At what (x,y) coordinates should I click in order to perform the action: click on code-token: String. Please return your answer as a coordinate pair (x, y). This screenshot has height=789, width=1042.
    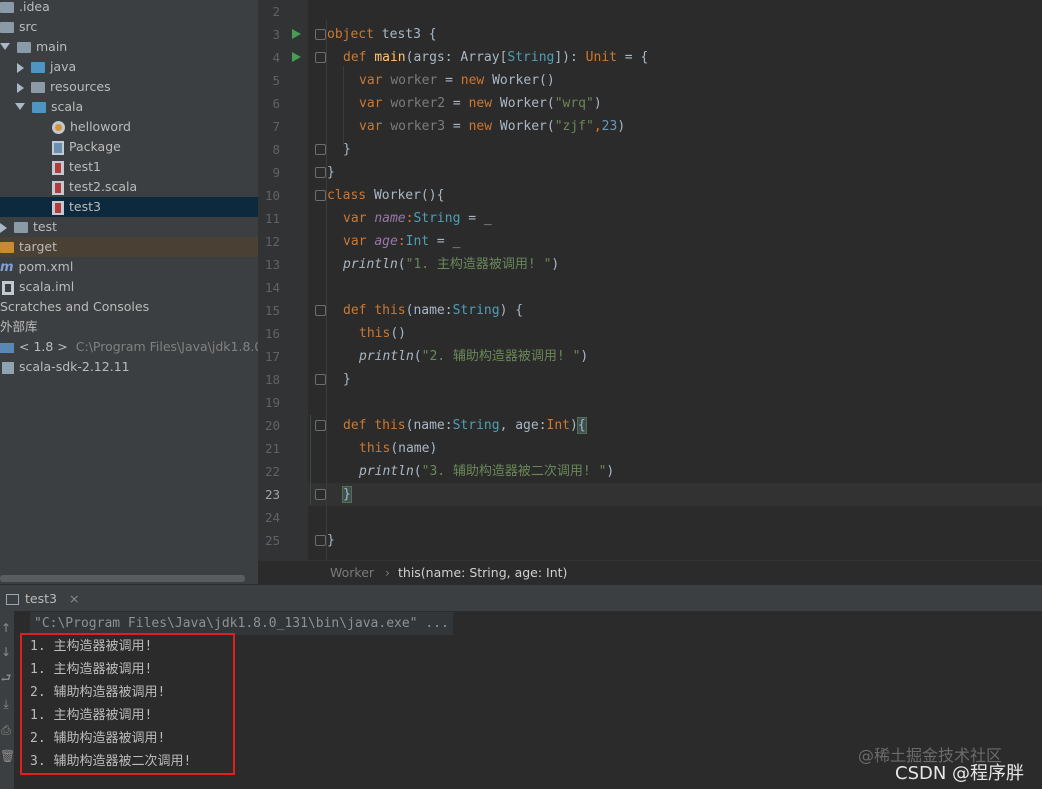
    Looking at the image, I should click on (476, 310).